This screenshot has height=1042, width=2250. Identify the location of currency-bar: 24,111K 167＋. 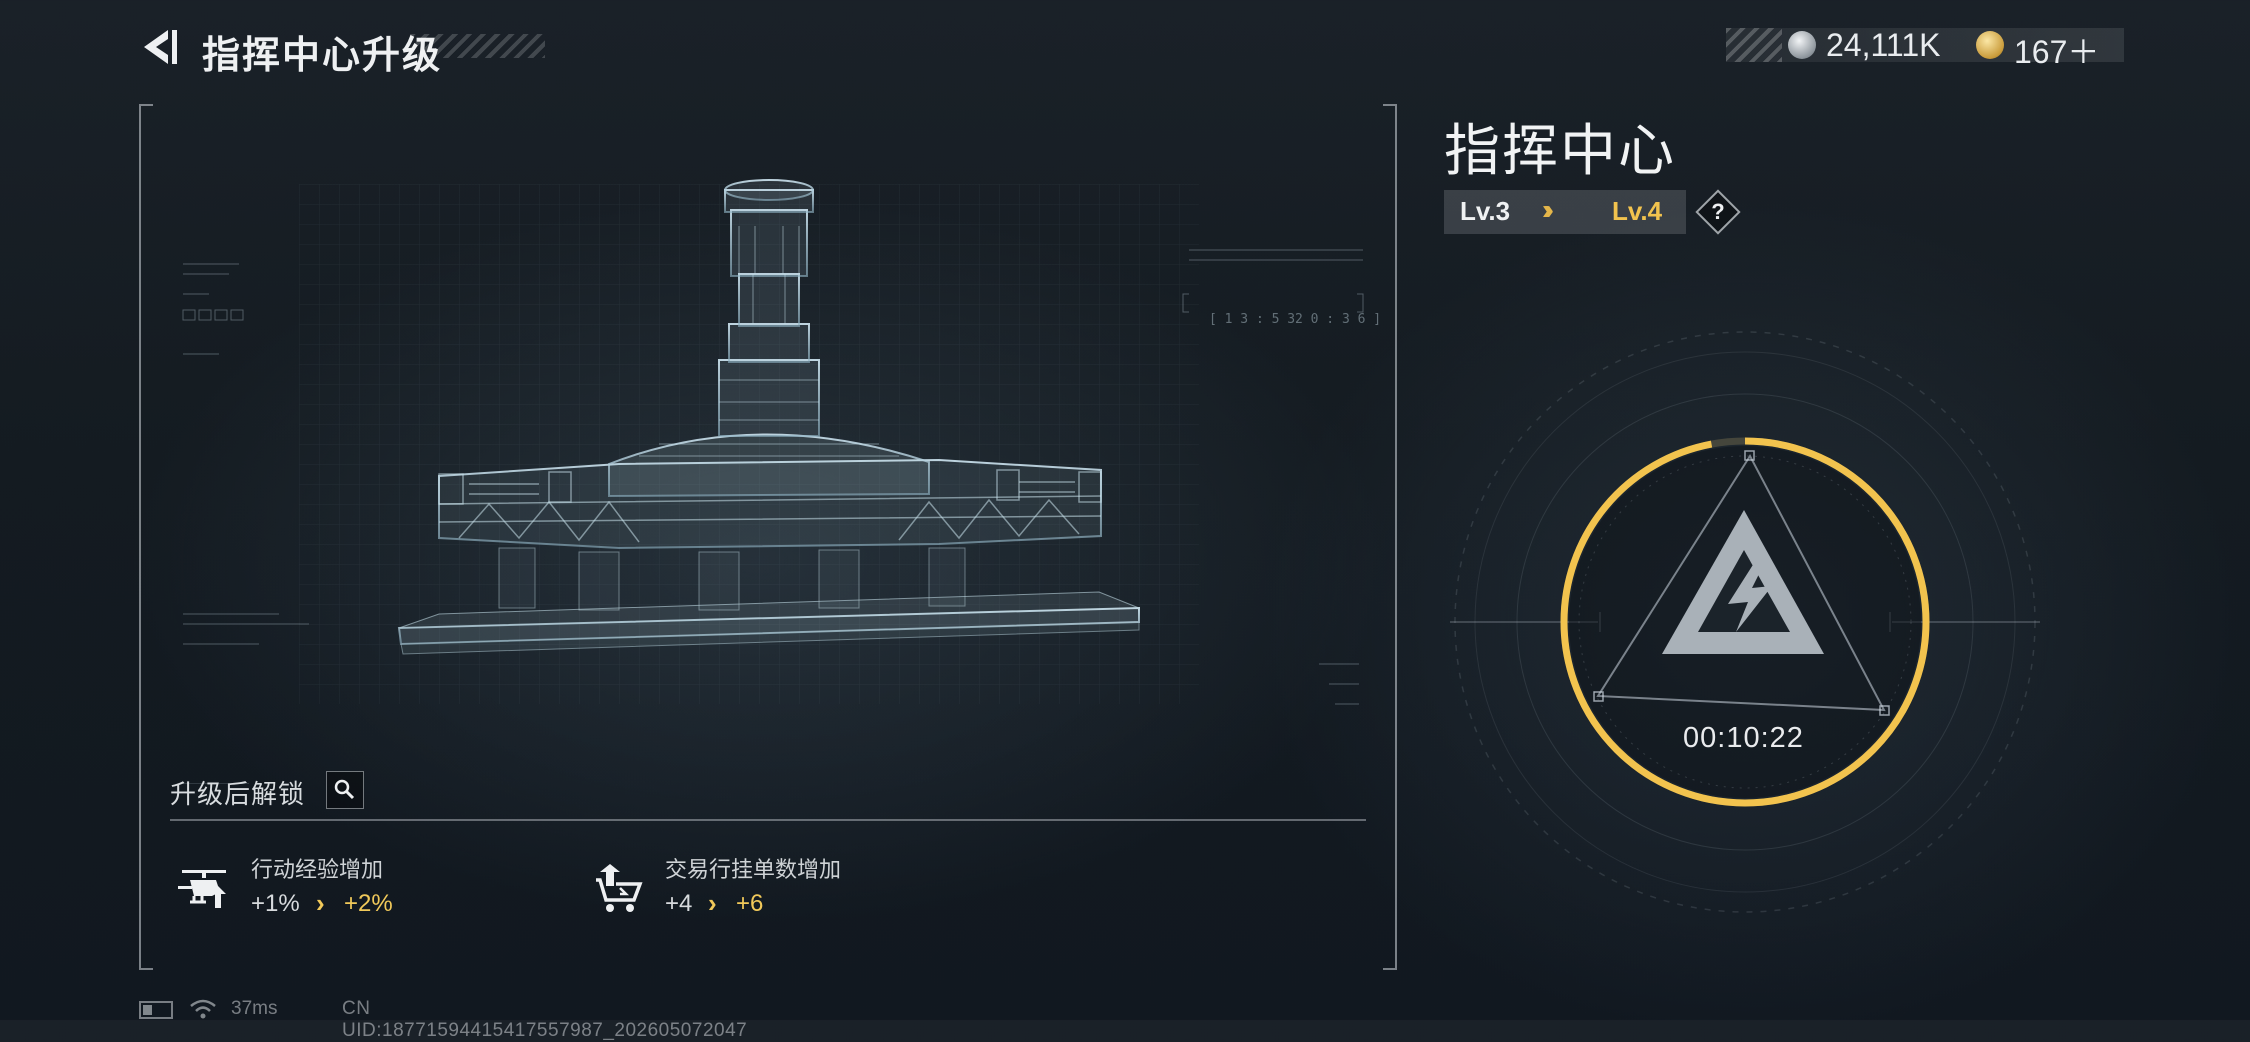
(1925, 48).